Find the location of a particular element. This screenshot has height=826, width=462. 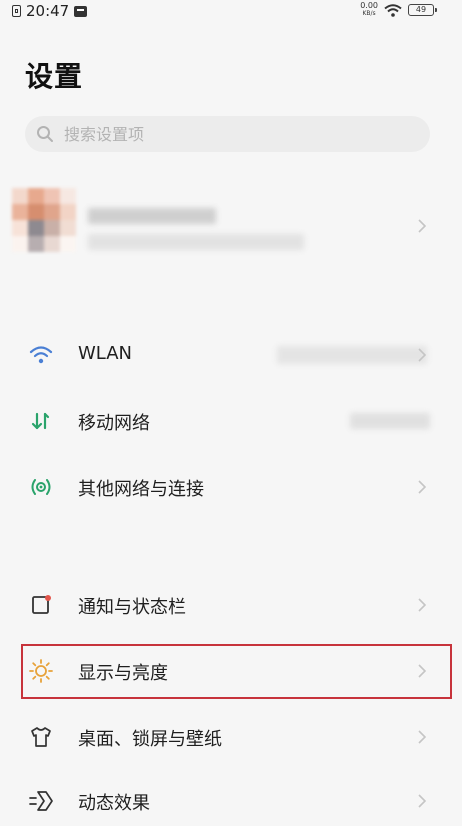

settings-item-label: 其他网络与连接 is located at coordinates (141, 489).